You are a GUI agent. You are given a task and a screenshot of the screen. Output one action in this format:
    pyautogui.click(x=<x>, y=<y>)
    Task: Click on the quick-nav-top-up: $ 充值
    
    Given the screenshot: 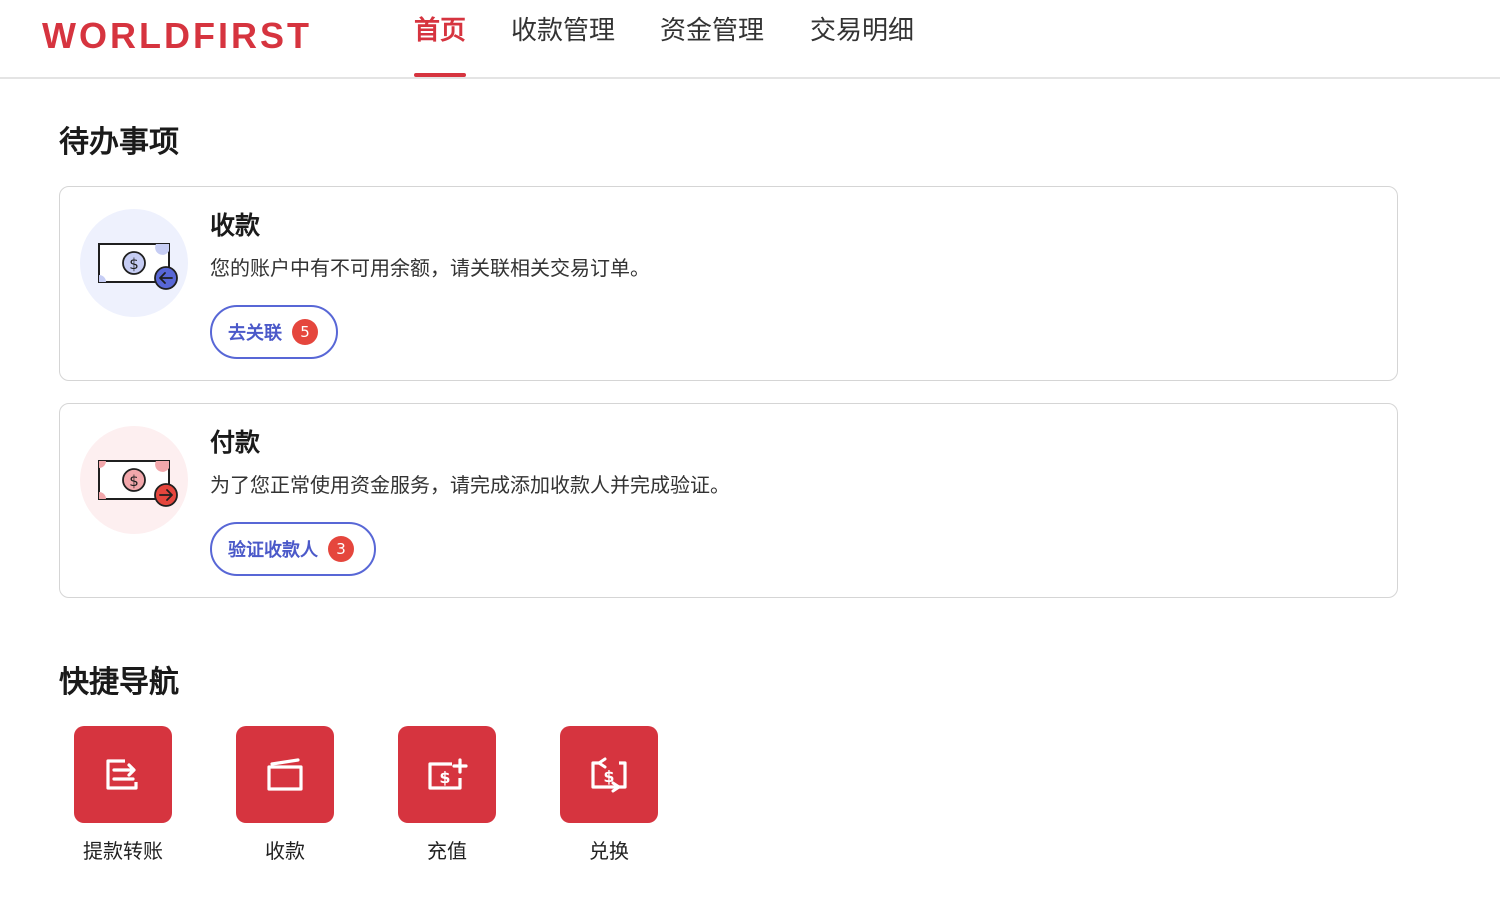 What is the action you would take?
    pyautogui.click(x=447, y=795)
    